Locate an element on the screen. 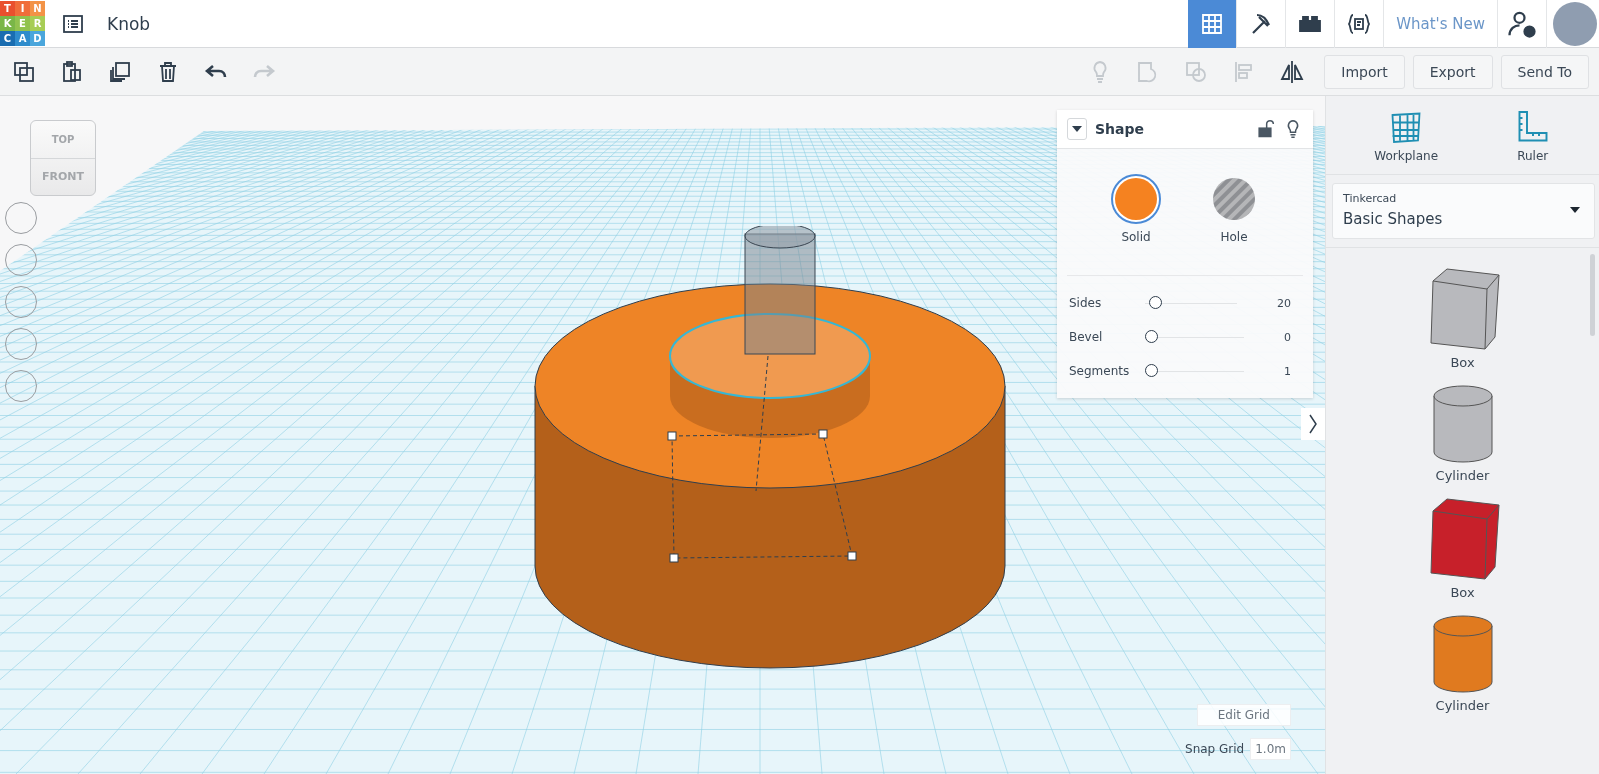  collapse-button is located at coordinates (1077, 129).